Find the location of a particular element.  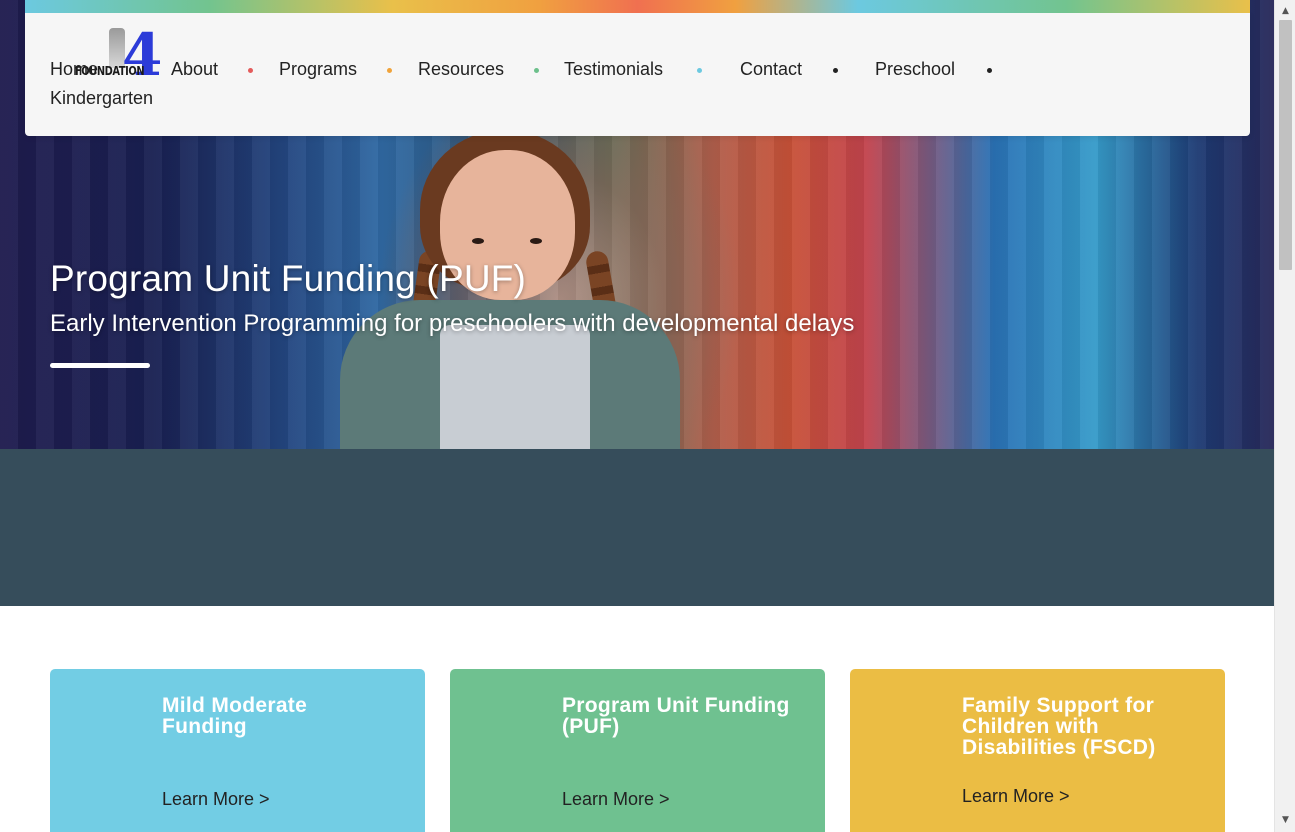

funding-card-puf: Program Unit Funding (PUF) Learn More > is located at coordinates (637, 750).